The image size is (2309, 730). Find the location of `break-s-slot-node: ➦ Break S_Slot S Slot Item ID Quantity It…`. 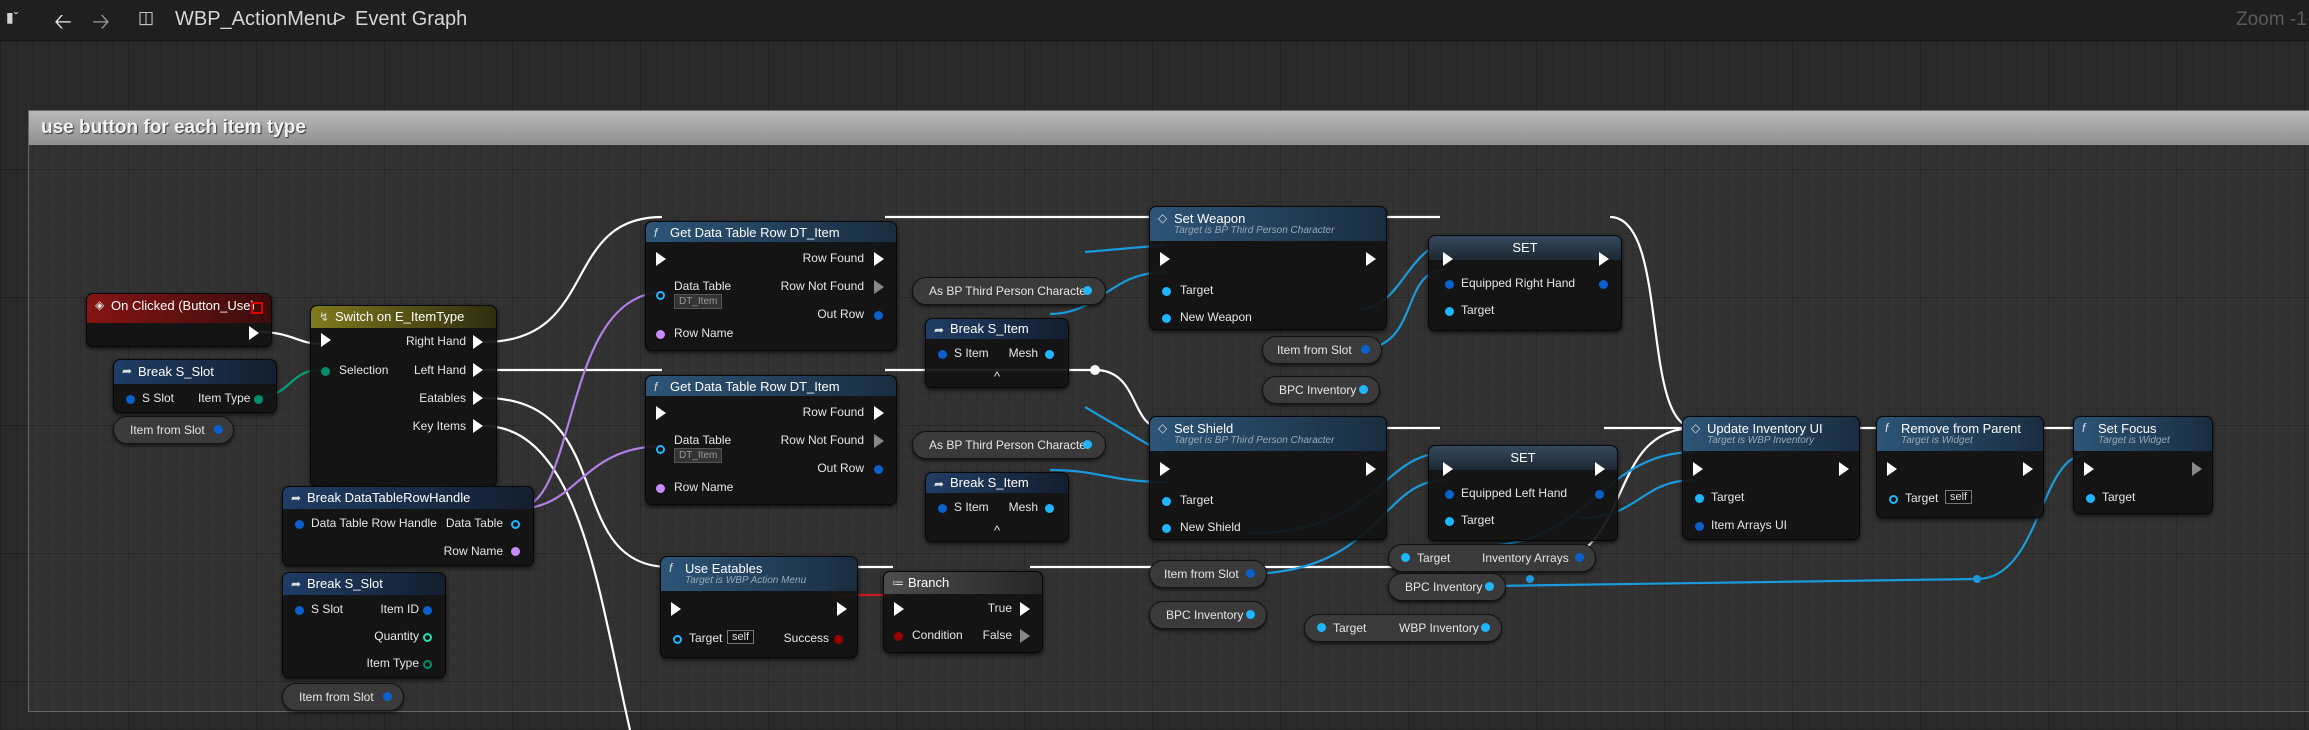

break-s-slot-node: ➦ Break S_Slot S Slot Item ID Quantity It… is located at coordinates (364, 625).